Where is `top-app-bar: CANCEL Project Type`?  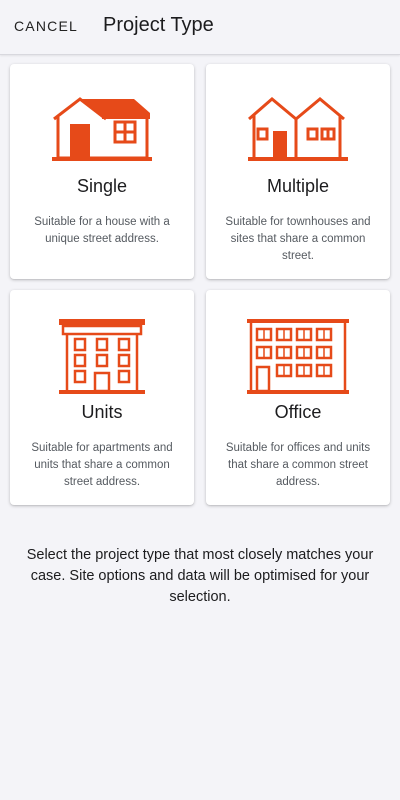 top-app-bar: CANCEL Project Type is located at coordinates (200, 27).